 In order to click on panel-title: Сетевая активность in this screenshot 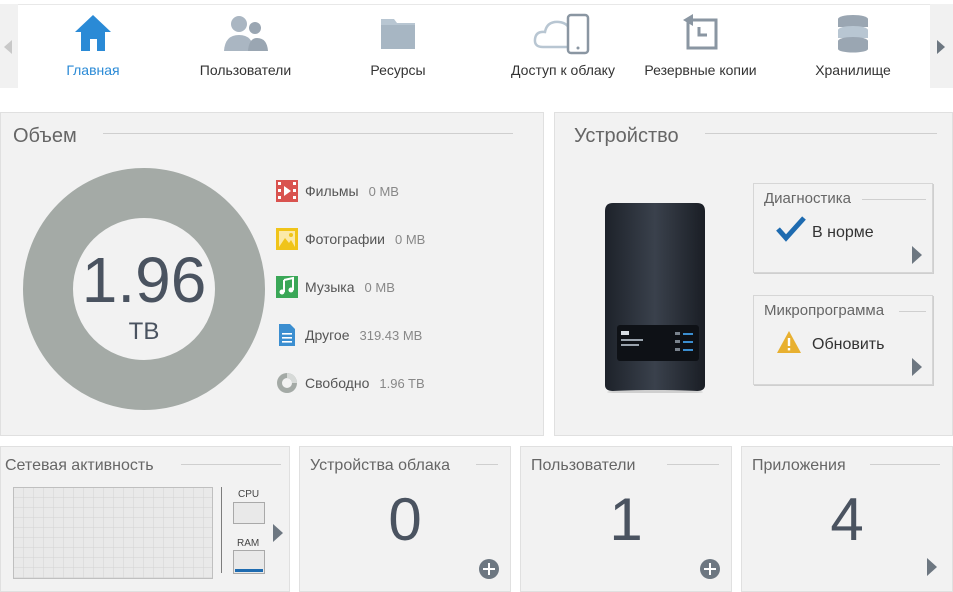, I will do `click(79, 465)`.